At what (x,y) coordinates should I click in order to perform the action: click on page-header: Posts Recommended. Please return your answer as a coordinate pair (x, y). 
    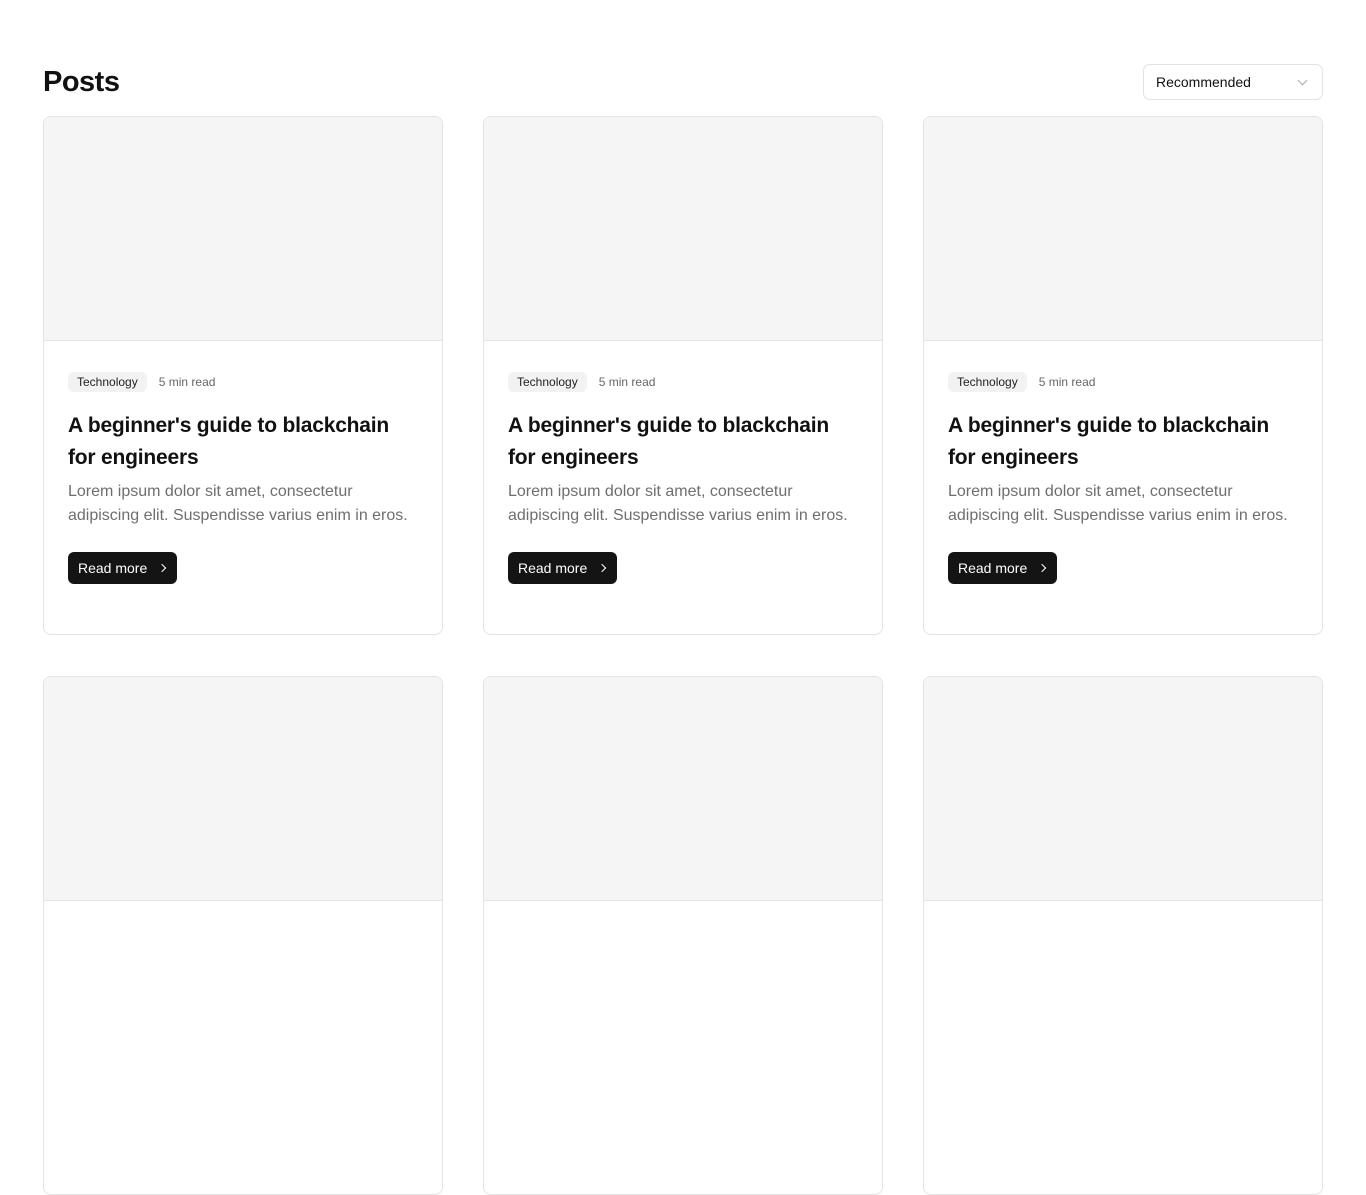
    Looking at the image, I should click on (683, 82).